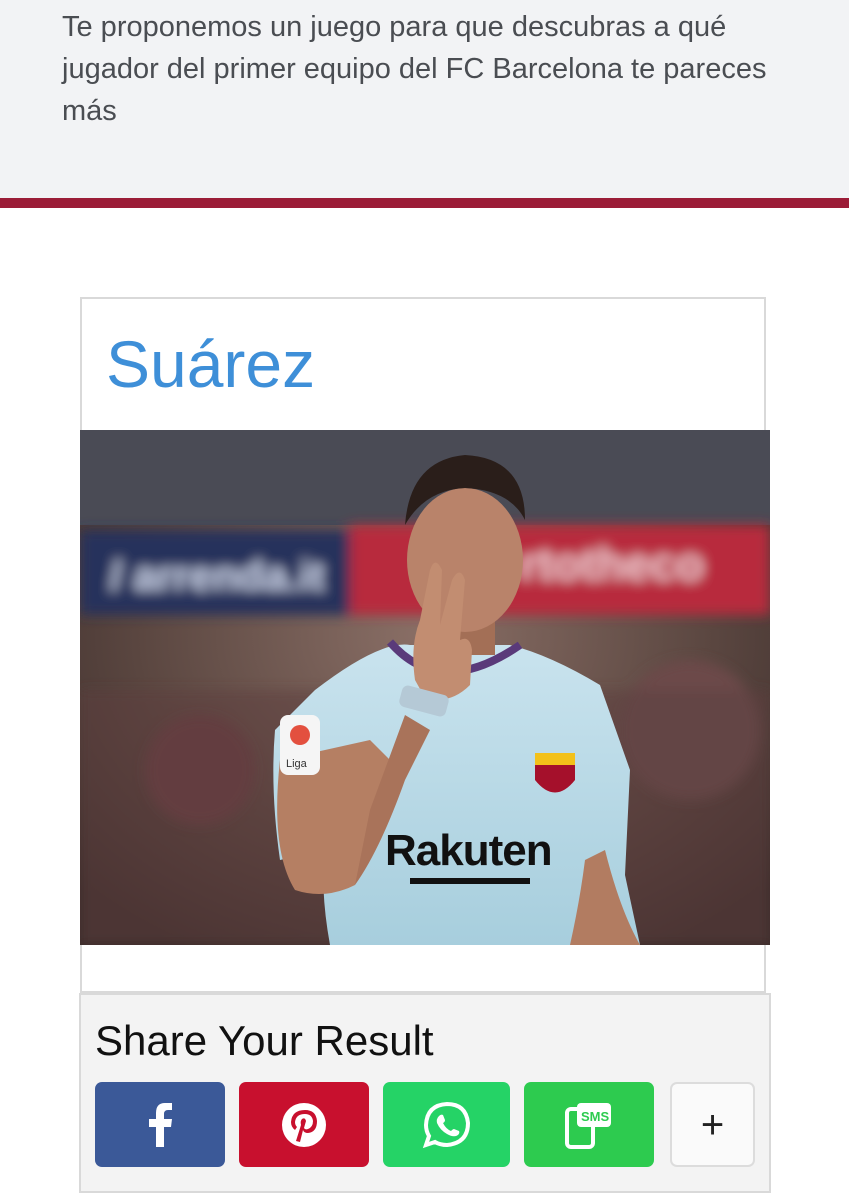  I want to click on share-pinterest-button, so click(304, 1124).